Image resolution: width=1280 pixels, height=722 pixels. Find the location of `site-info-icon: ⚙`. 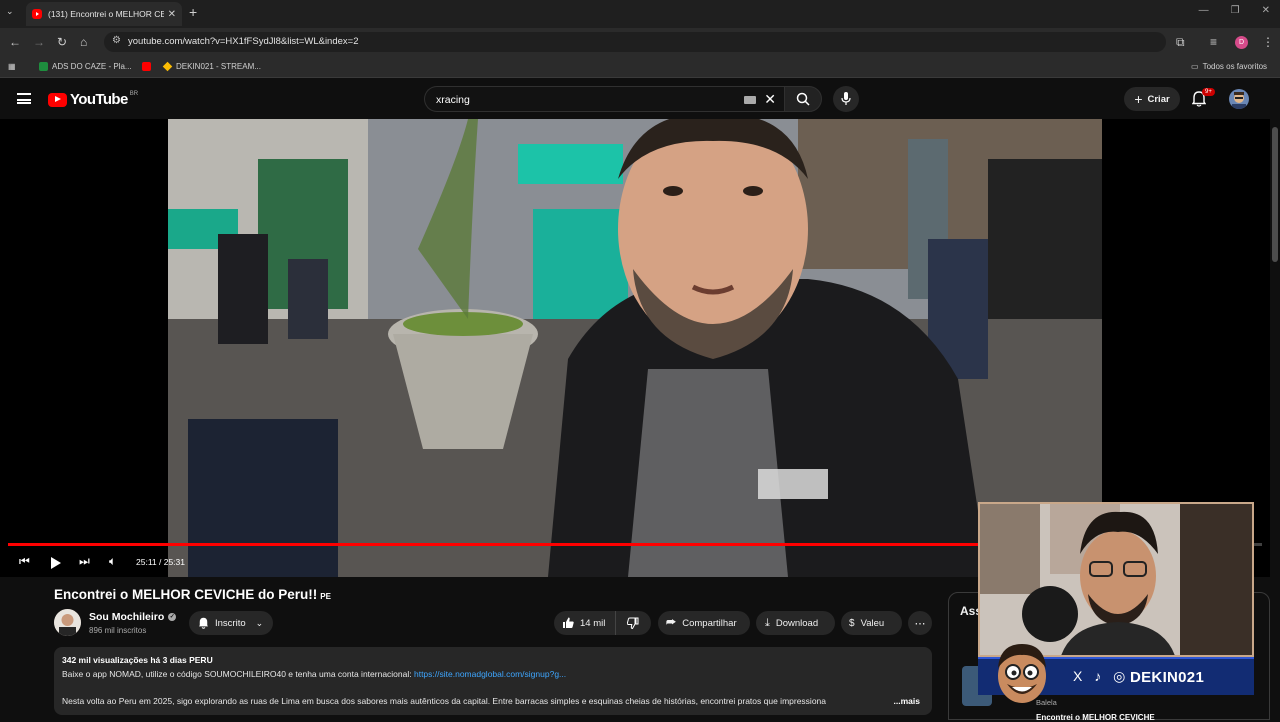

site-info-icon: ⚙ is located at coordinates (116, 40).